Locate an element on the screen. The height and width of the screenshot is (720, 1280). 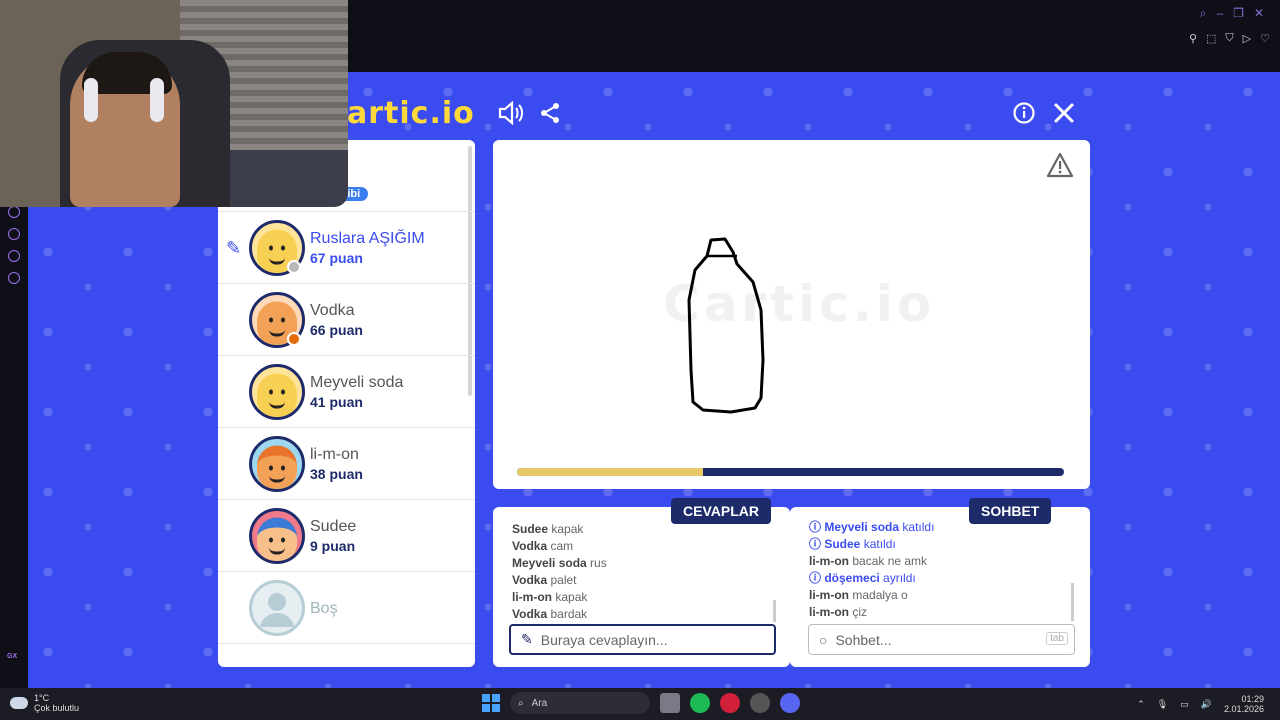
desk is located at coordinates (289, 178).